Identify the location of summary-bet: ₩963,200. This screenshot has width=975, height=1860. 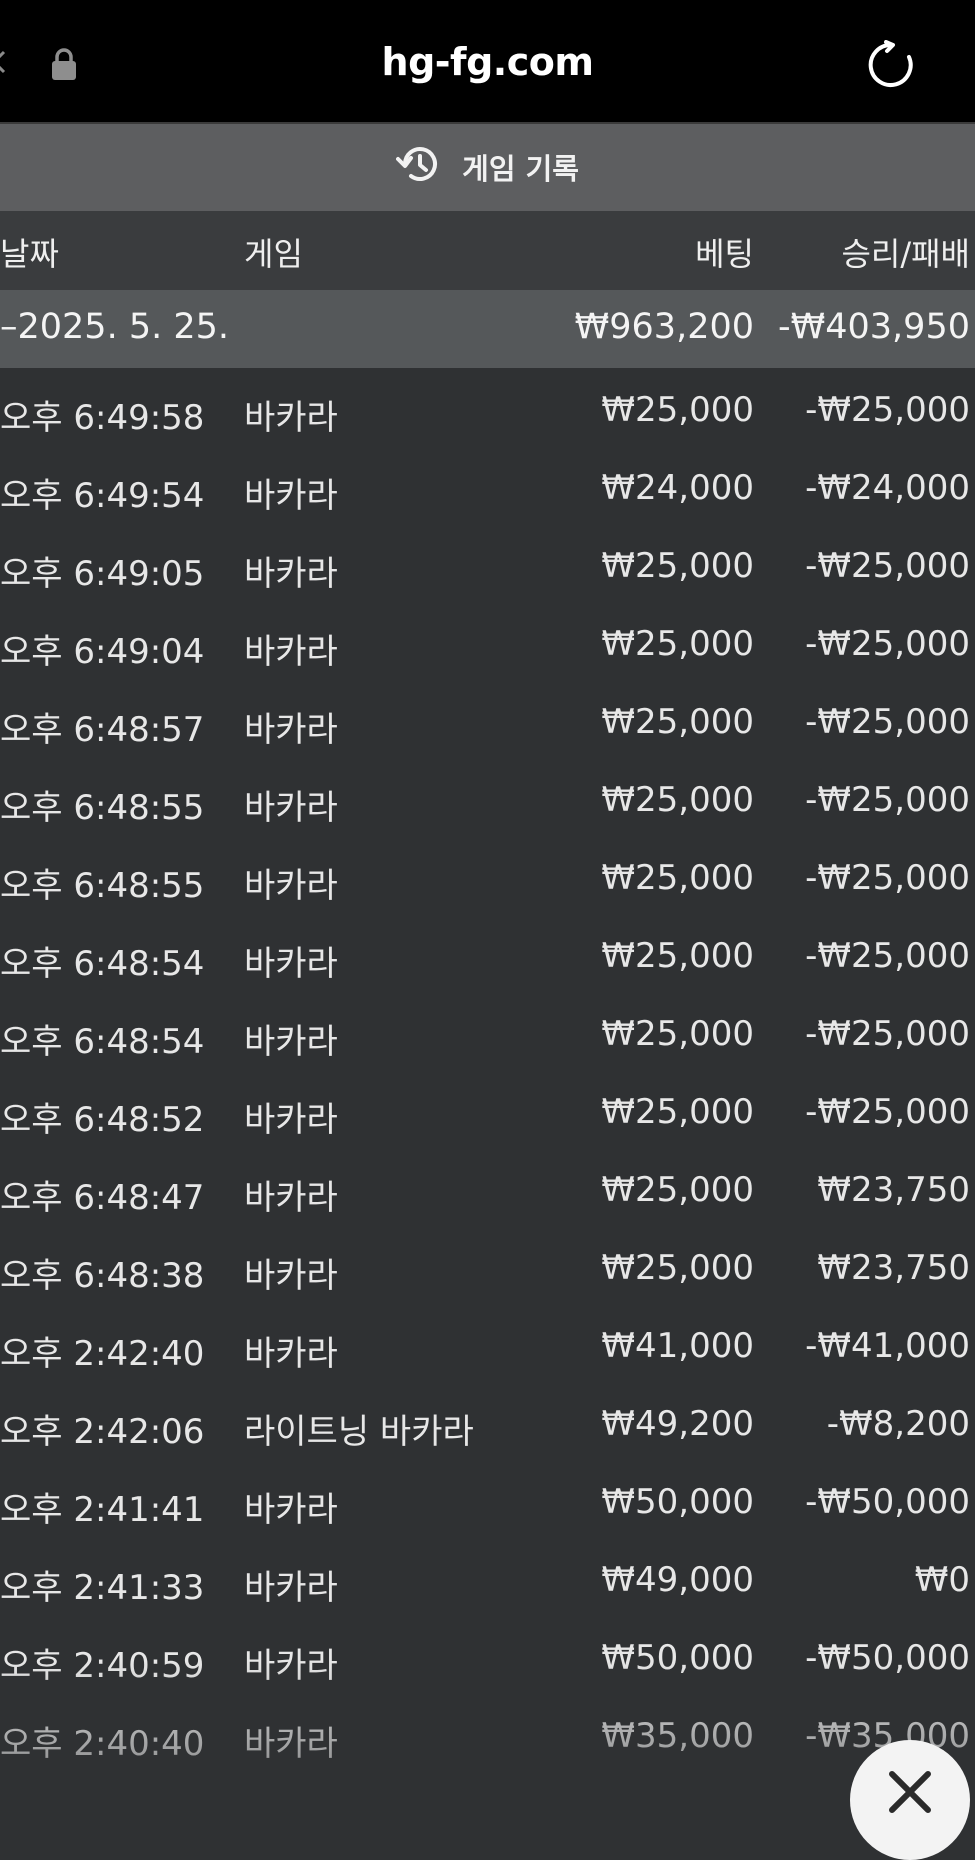
(664, 327).